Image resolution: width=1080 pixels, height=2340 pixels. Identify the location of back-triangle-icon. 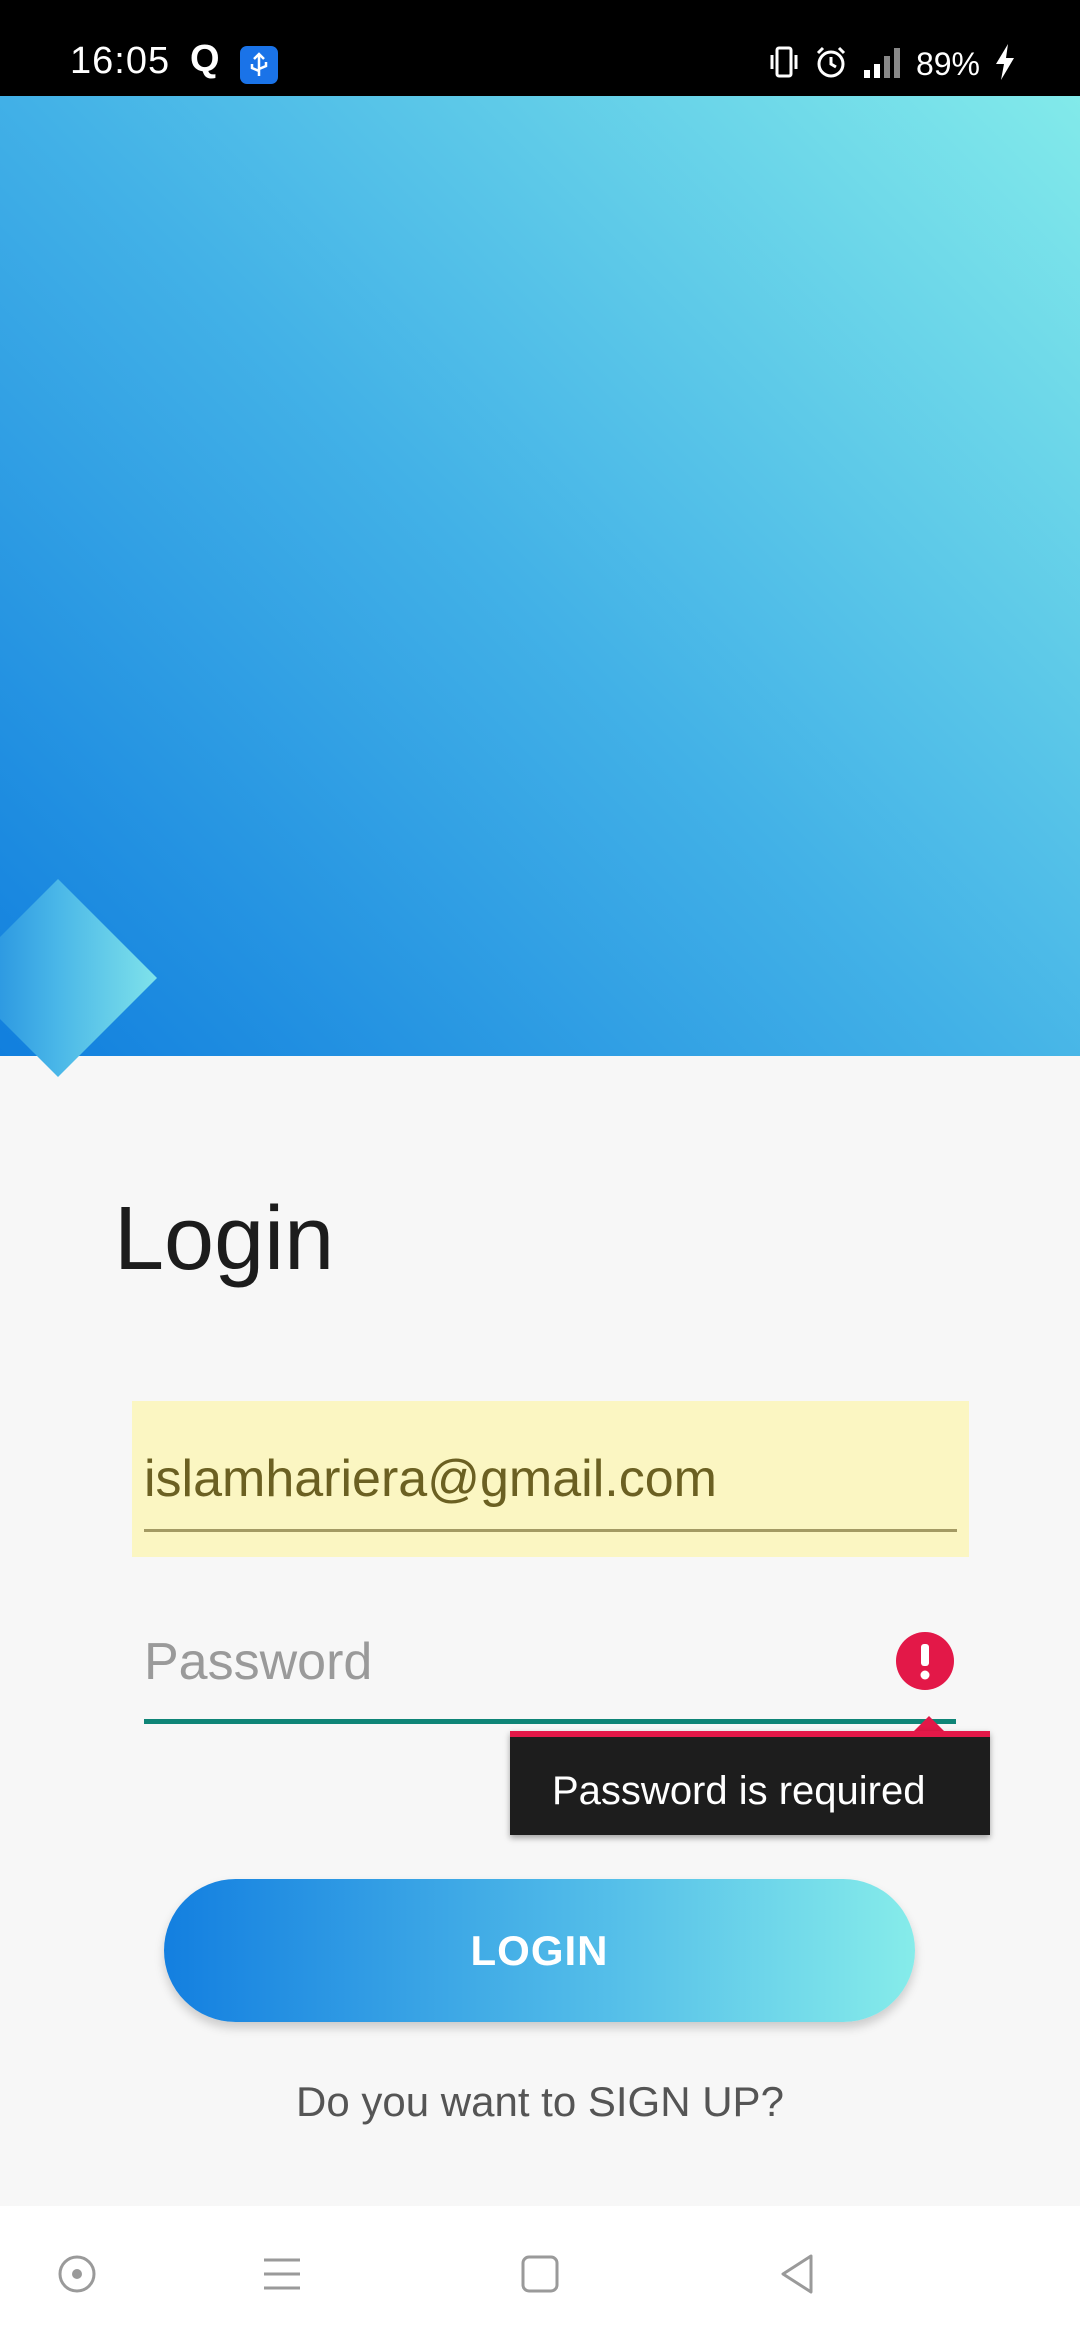
(797, 2274).